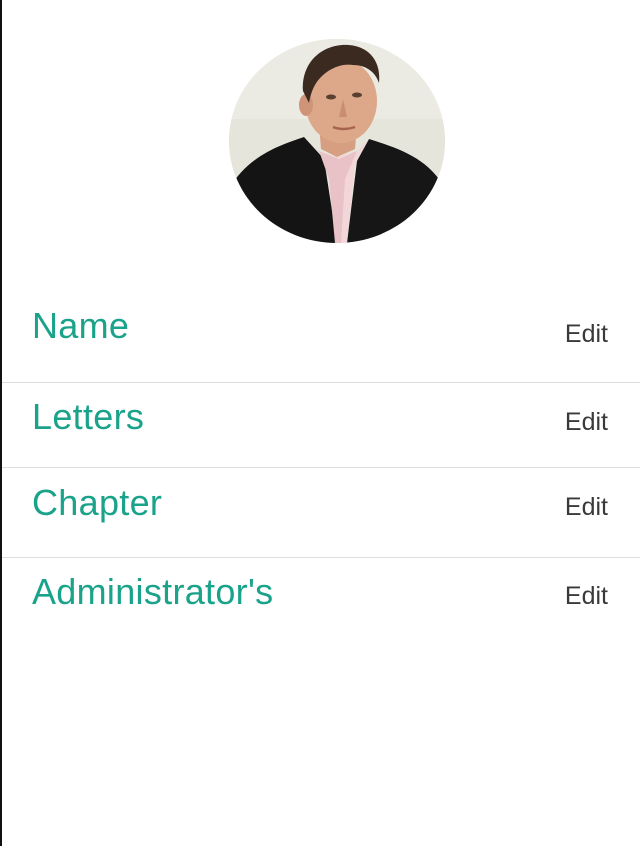 Image resolution: width=640 pixels, height=846 pixels. I want to click on field-label-name: Name, so click(81, 325).